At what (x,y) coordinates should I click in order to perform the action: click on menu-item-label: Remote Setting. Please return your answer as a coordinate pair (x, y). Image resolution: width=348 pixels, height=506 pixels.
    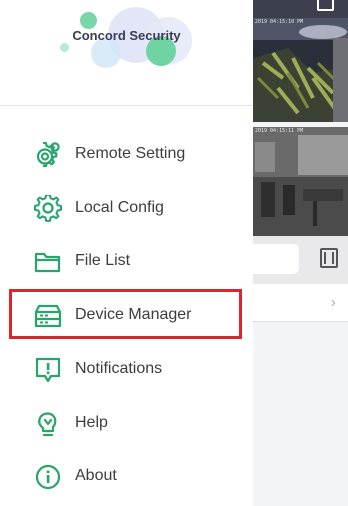
    Looking at the image, I should click on (130, 153).